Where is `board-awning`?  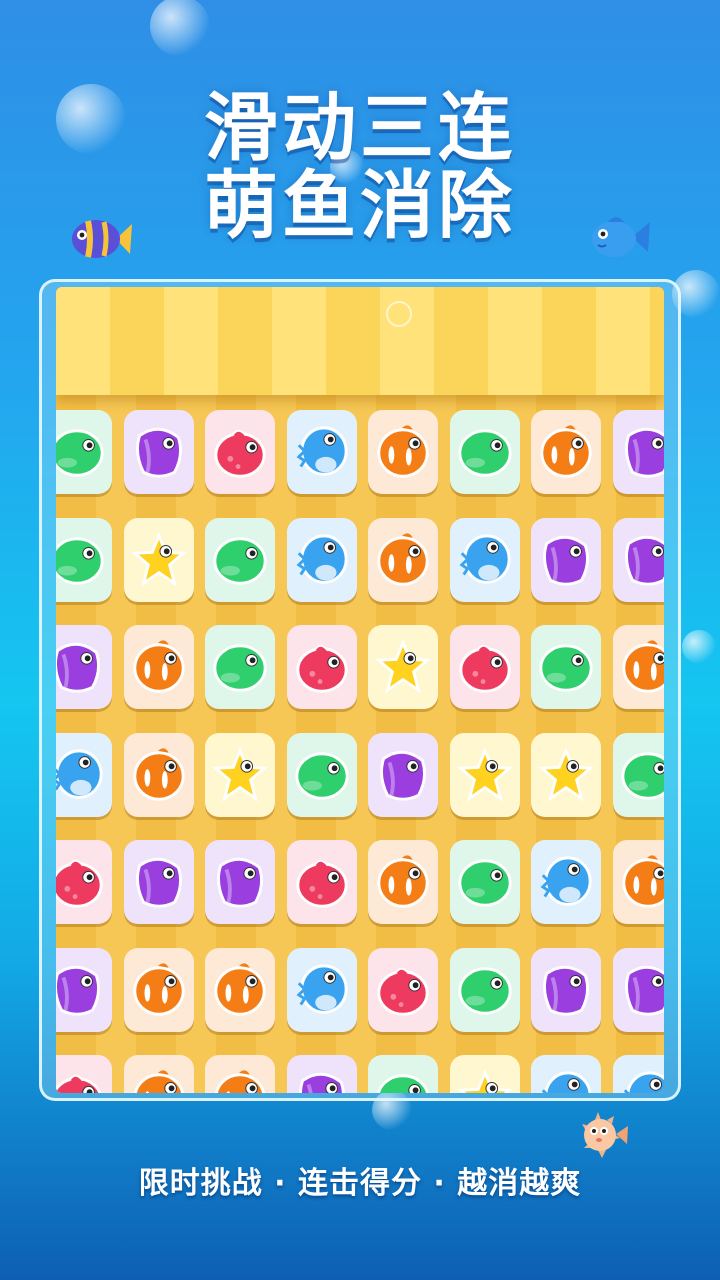
board-awning is located at coordinates (360, 341).